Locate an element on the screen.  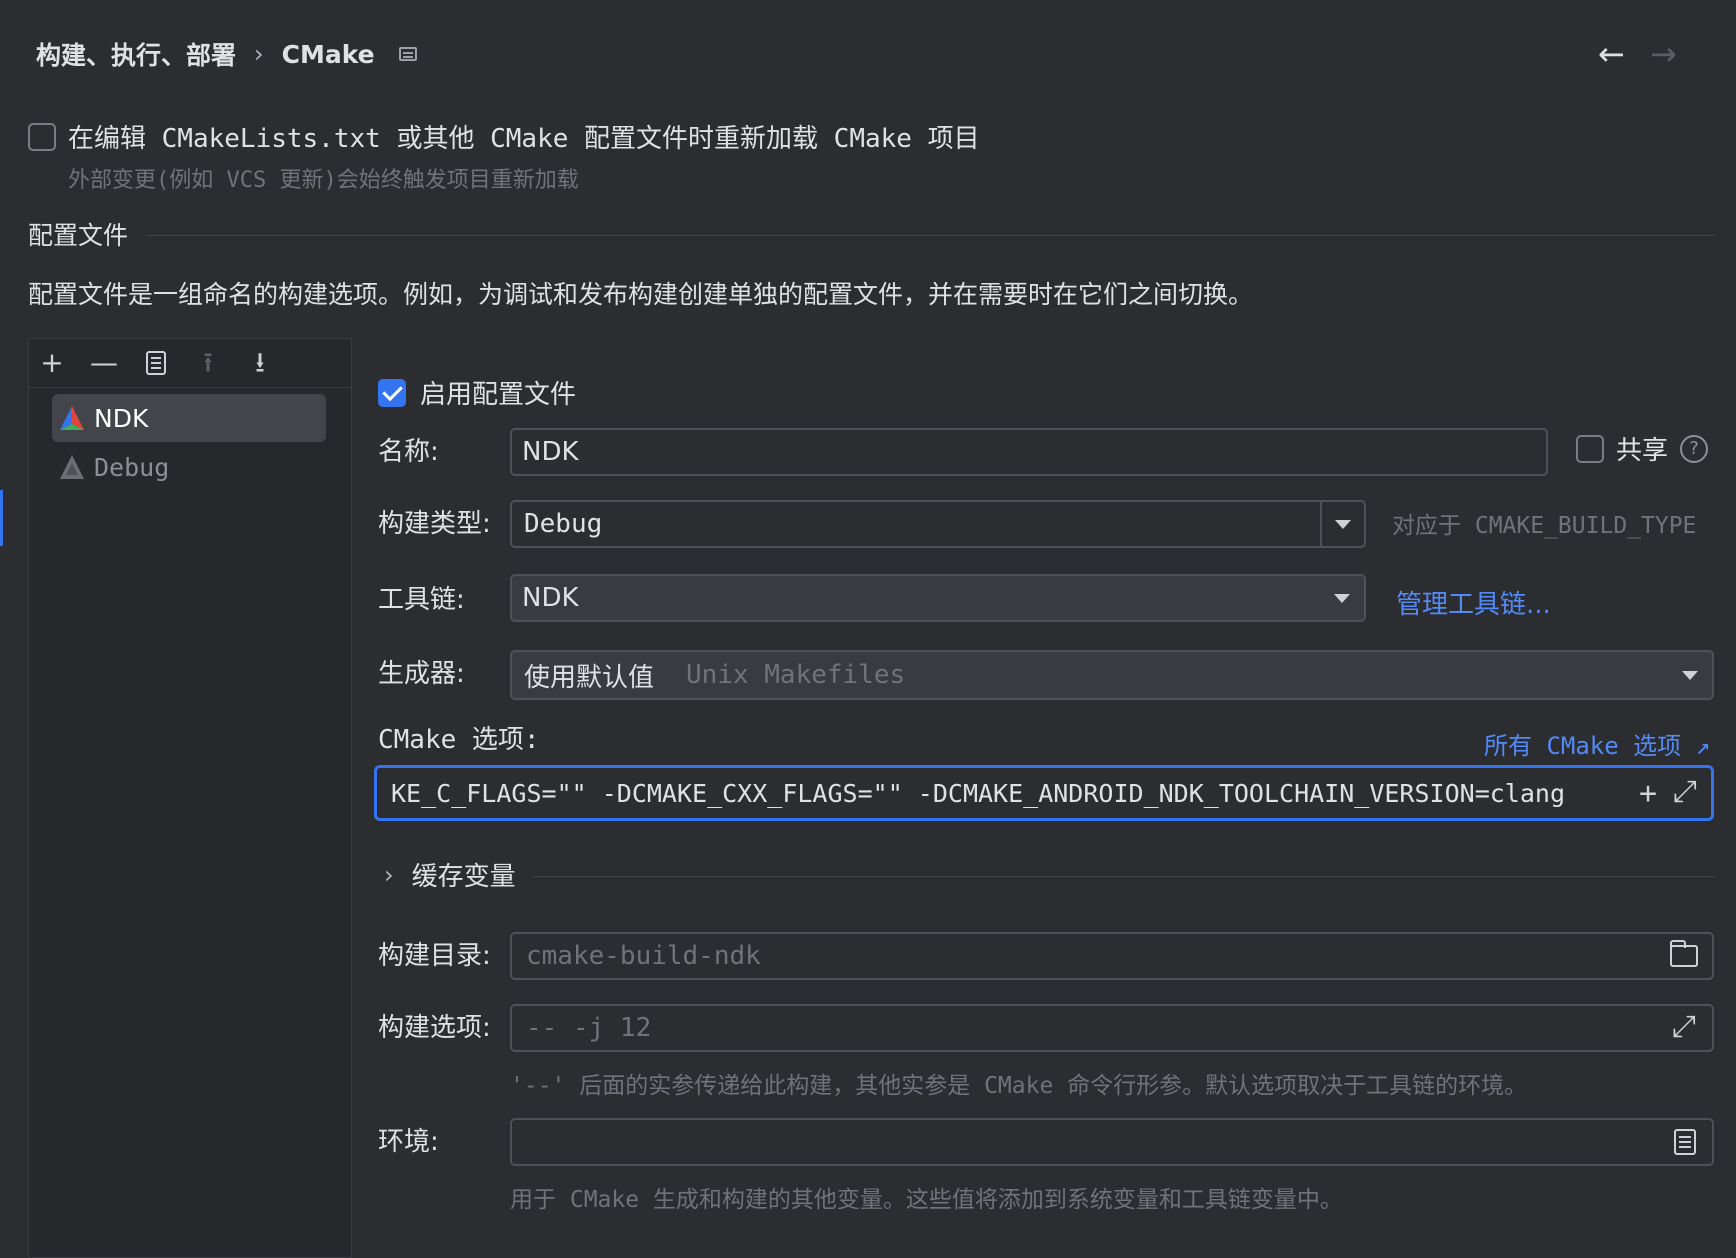
left-edge-marker is located at coordinates (1, 518).